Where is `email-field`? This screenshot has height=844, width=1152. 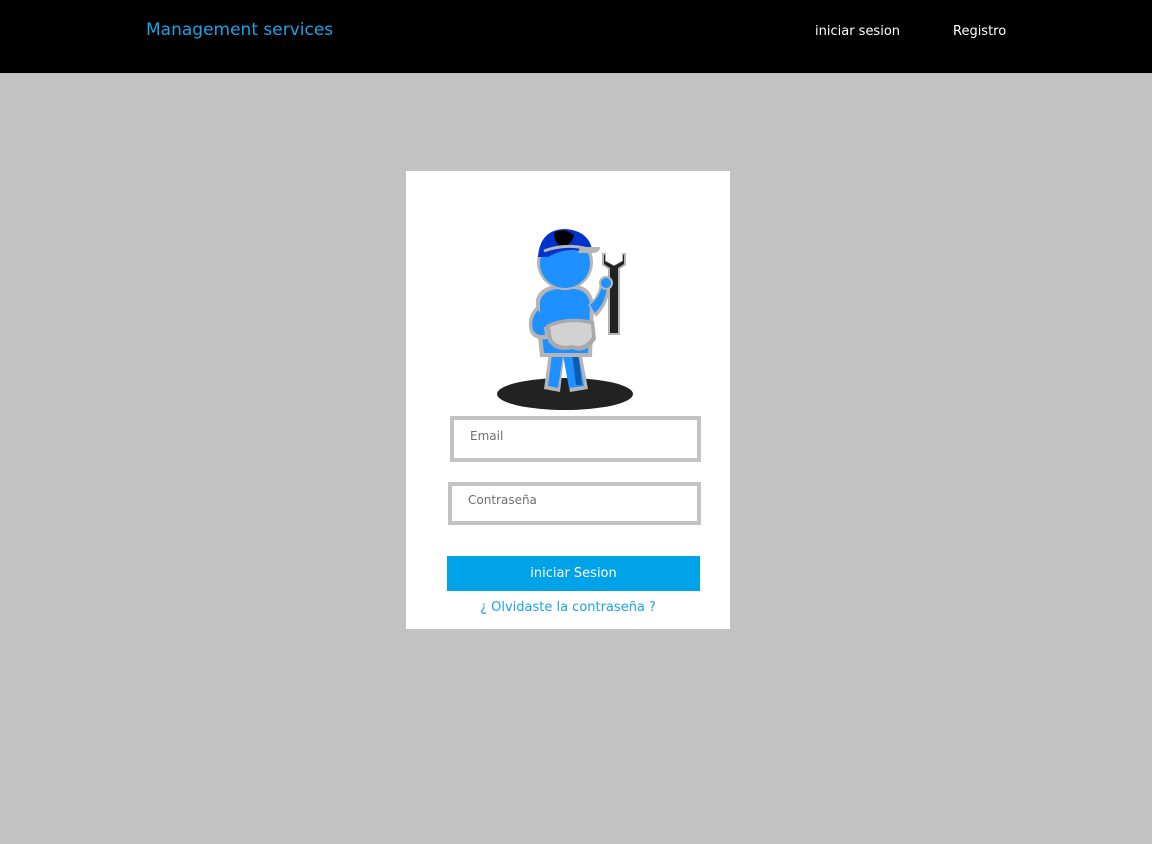 email-field is located at coordinates (575, 439).